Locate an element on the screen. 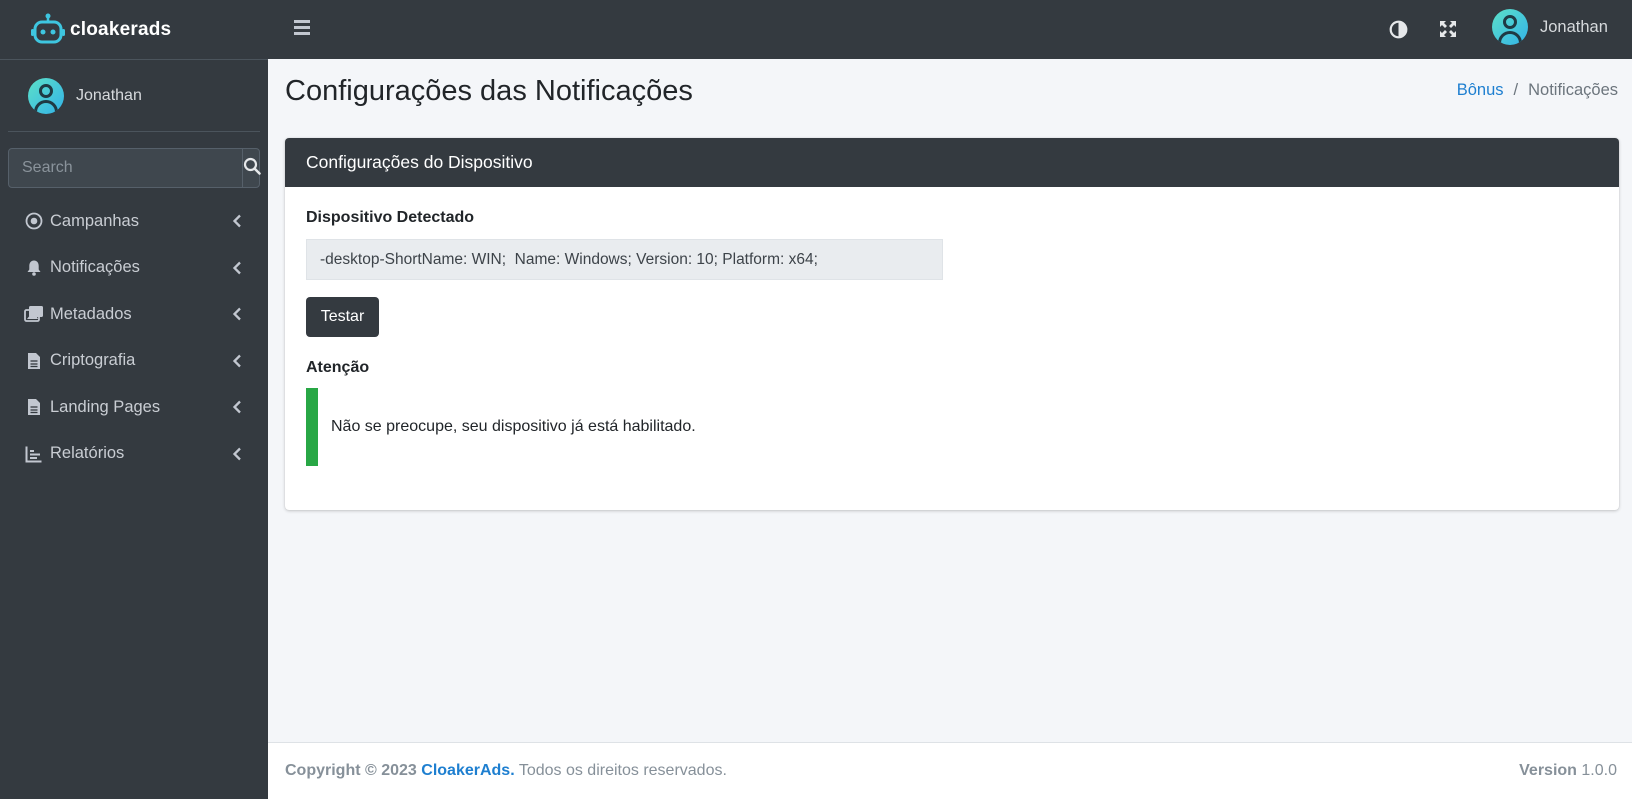  sidebar-item-criptografia: Criptografia is located at coordinates (134, 361).